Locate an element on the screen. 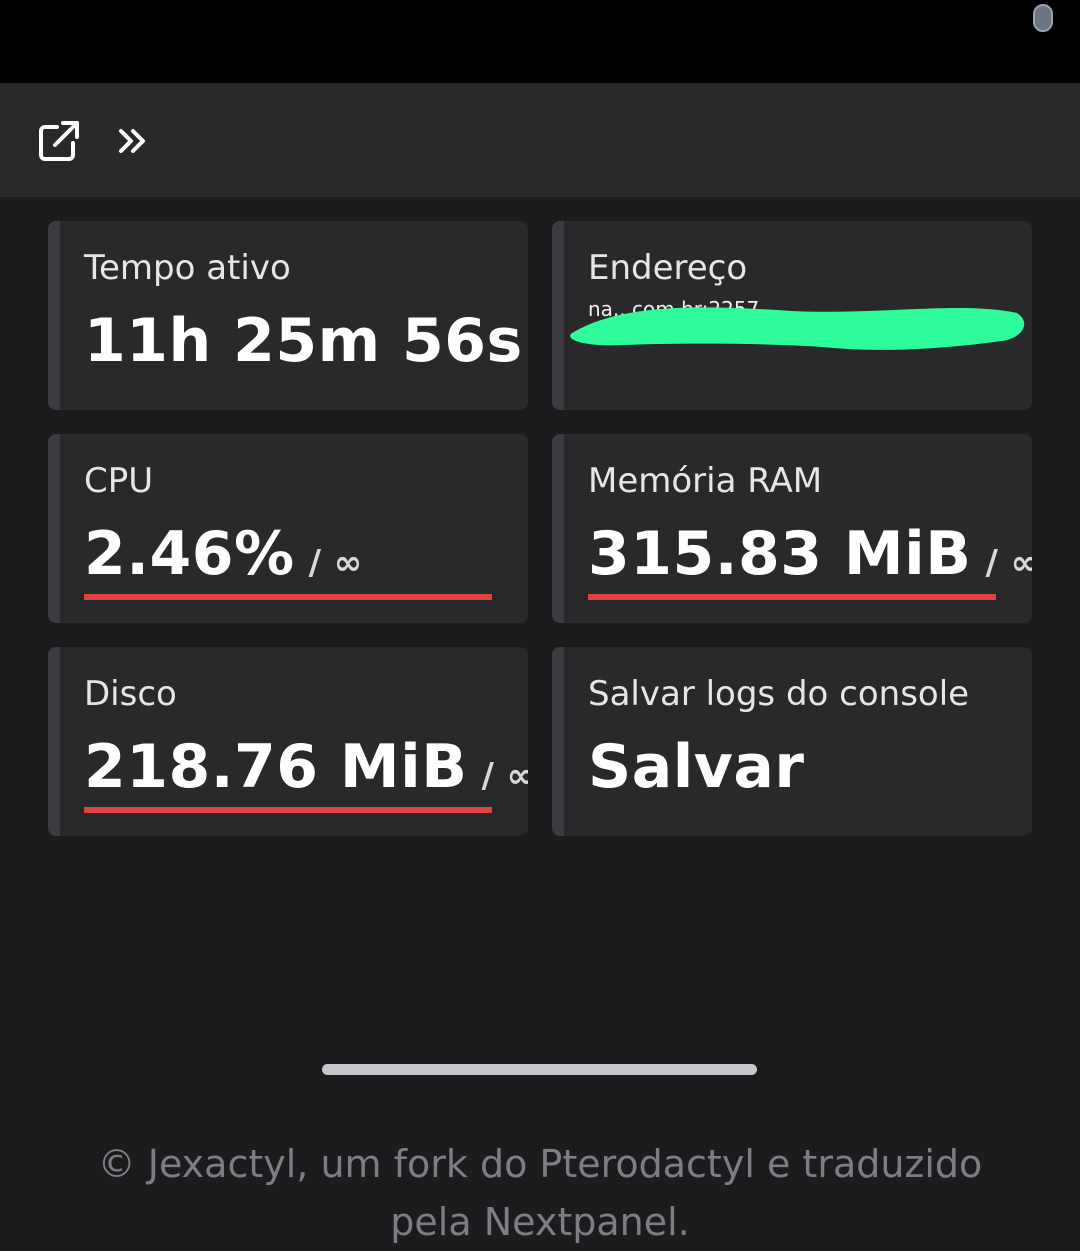  memory-value: 315.83 MiB / ∞ is located at coordinates (810, 558).